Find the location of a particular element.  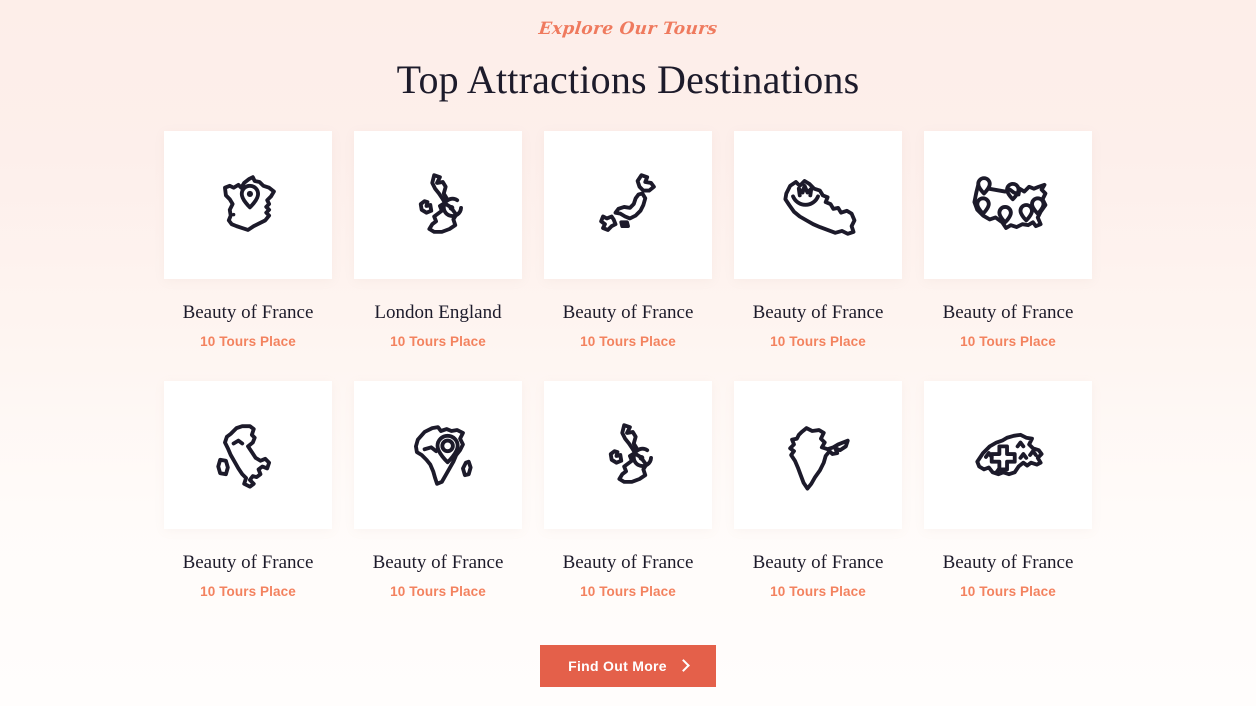

india-map-icon is located at coordinates (819, 458).